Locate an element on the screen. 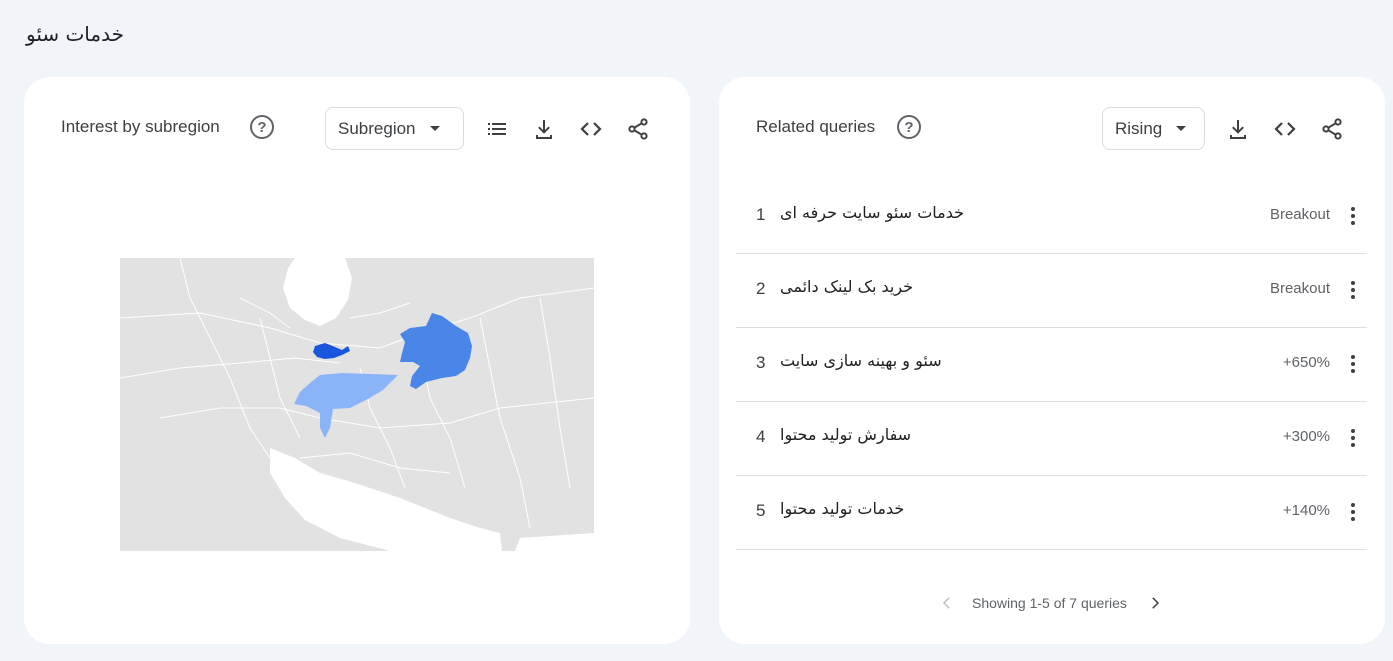 The image size is (1393, 661). query-text: خدمات سئو سایت حرفه ای is located at coordinates (872, 212).